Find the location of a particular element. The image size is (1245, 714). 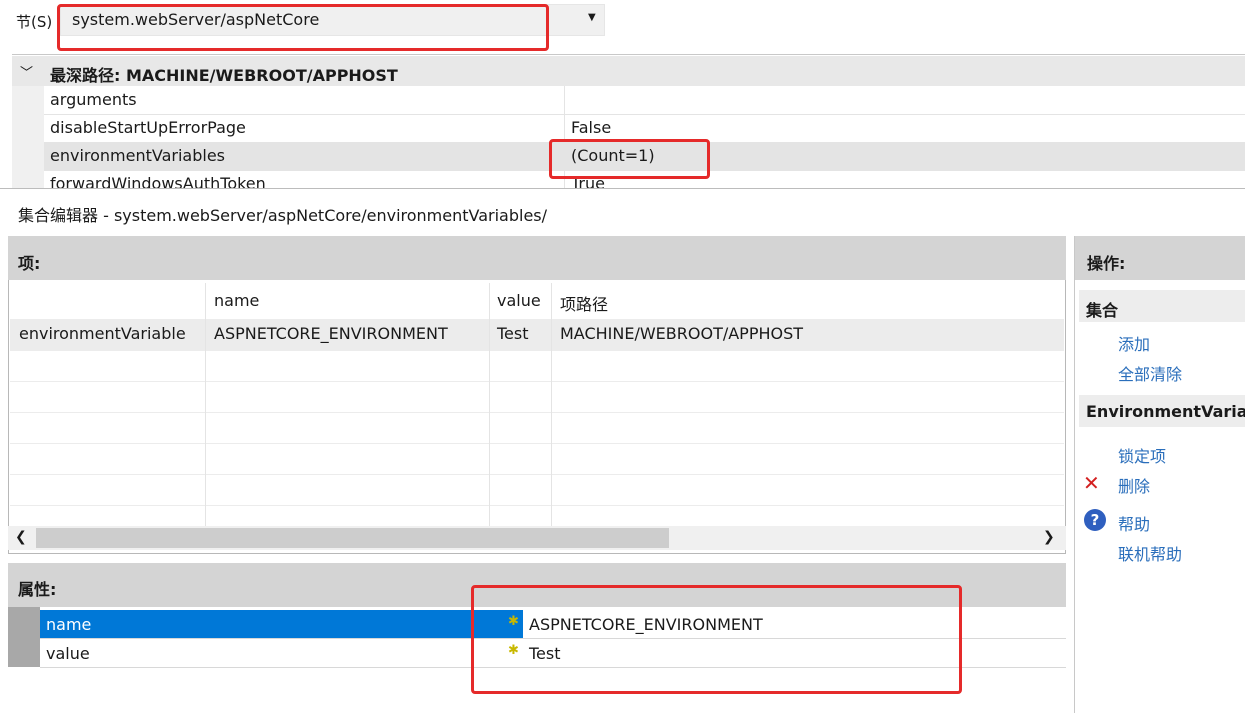

properties-gutter is located at coordinates (24, 637).